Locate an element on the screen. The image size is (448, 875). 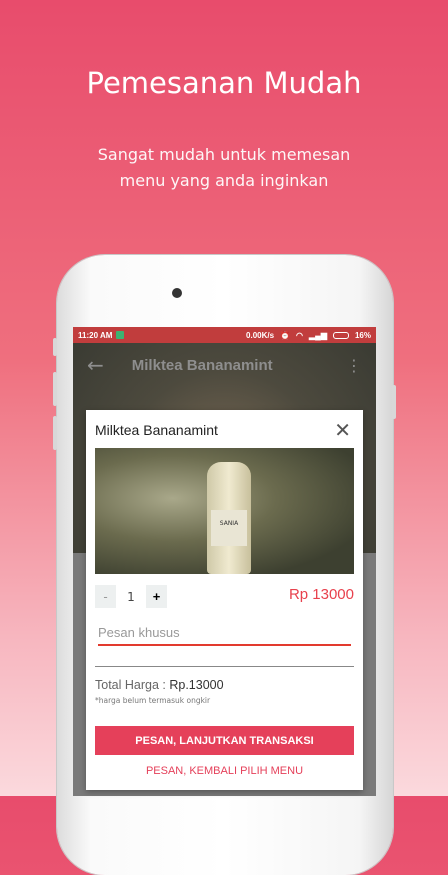
bottle: SANIA is located at coordinates (229, 518).